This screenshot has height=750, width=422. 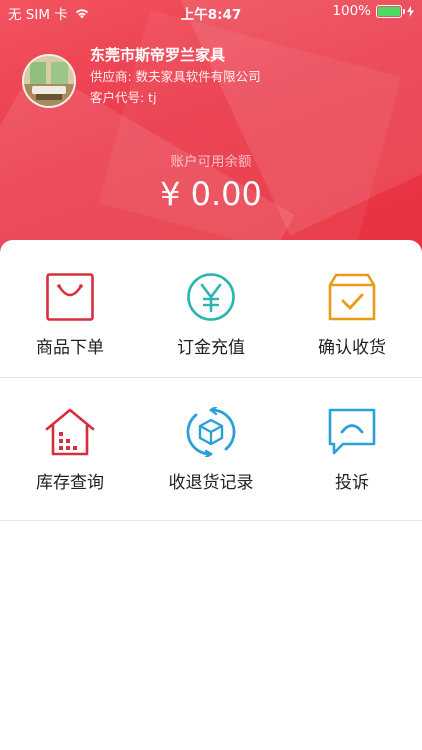 I want to click on status-bar: 无 SIM 卡 上午8:47 100%, so click(x=211, y=12).